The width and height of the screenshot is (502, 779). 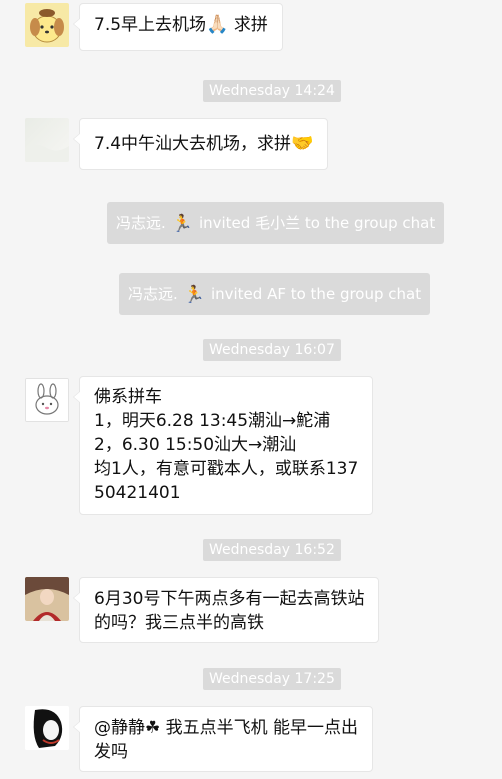 I want to click on system-message: 冯志远. 🏃 invited 毛小兰 to the group chat, so click(x=276, y=223).